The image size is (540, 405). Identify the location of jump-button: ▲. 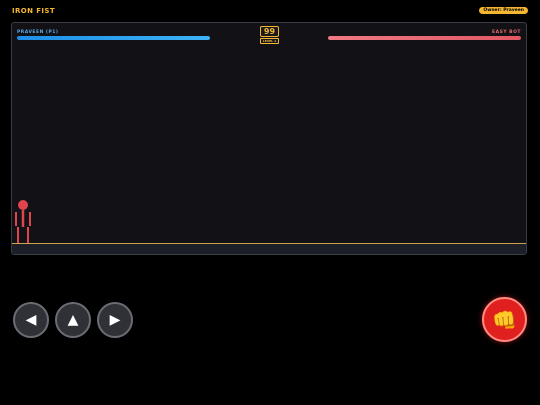
(73, 320).